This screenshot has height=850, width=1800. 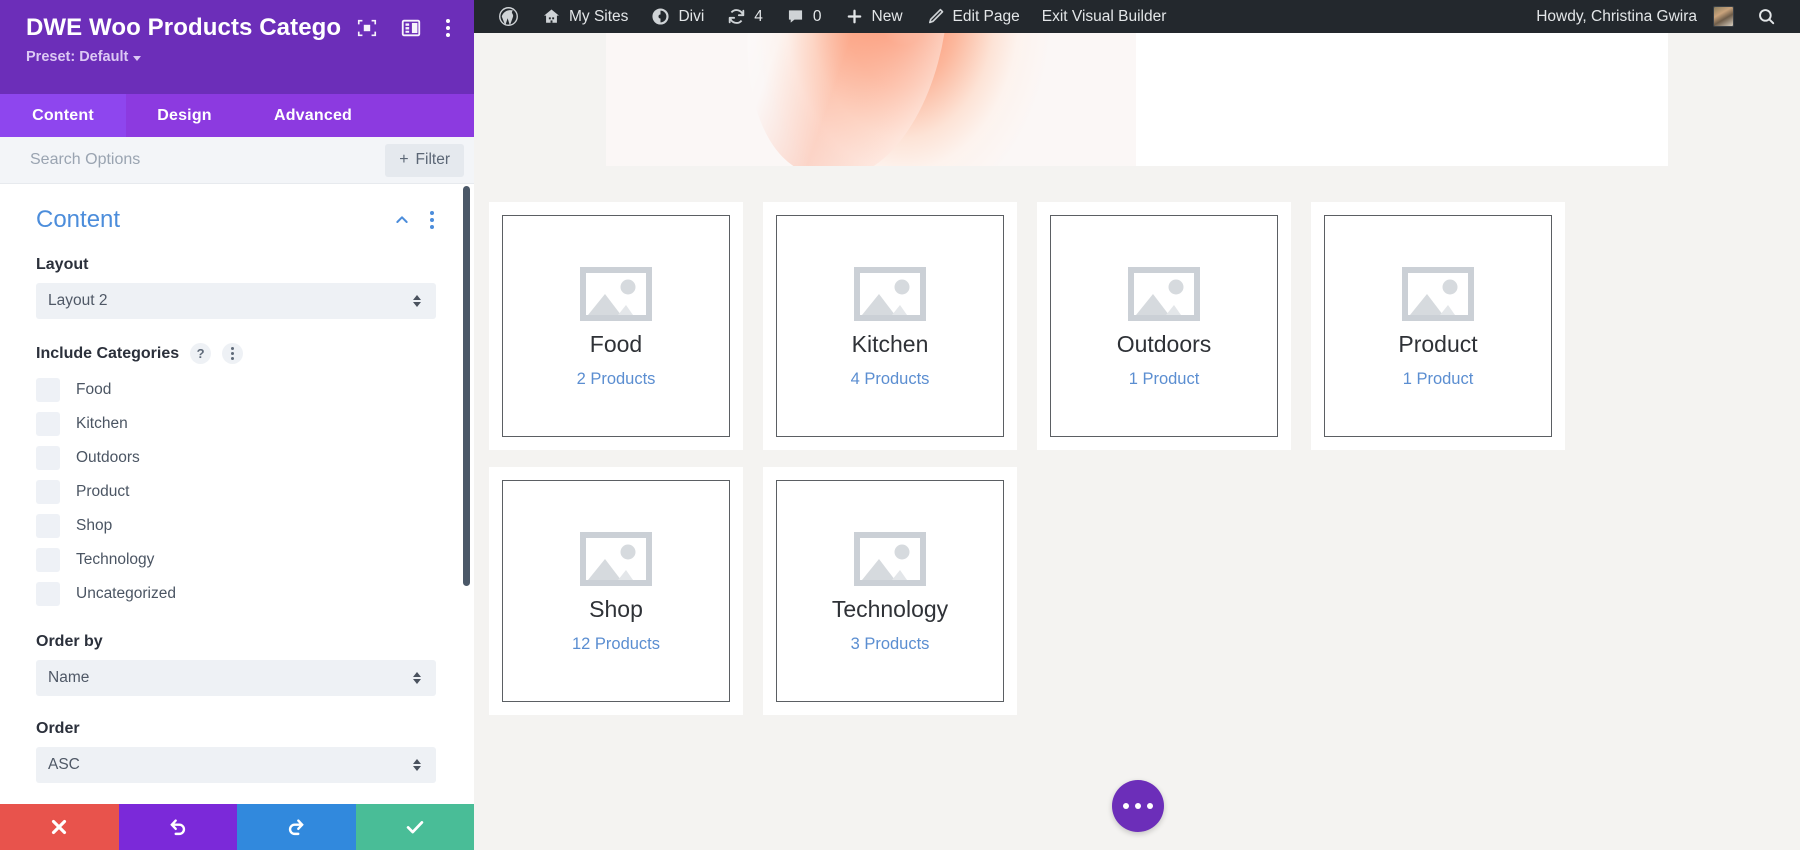 What do you see at coordinates (873, 16) in the screenshot?
I see `adminbar-new: New` at bounding box center [873, 16].